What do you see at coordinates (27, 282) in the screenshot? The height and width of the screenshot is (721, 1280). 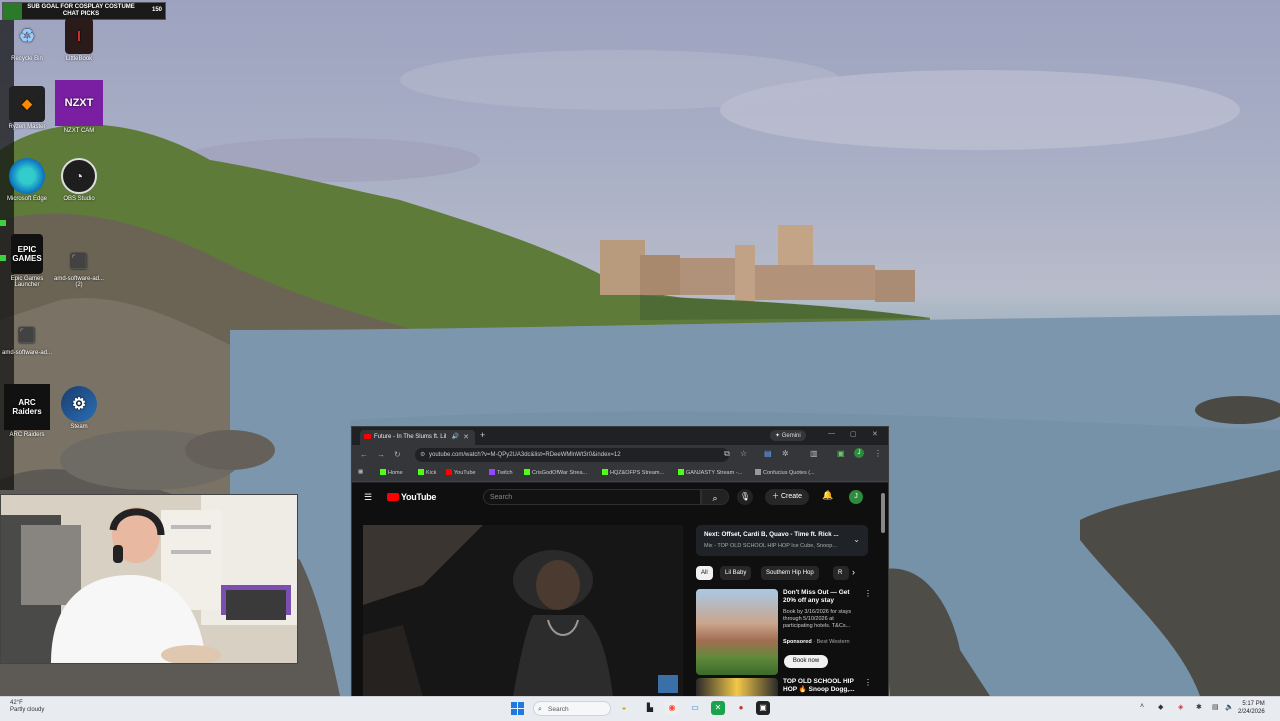 I see `desktop-icon-label: Epic Games Launcher` at bounding box center [27, 282].